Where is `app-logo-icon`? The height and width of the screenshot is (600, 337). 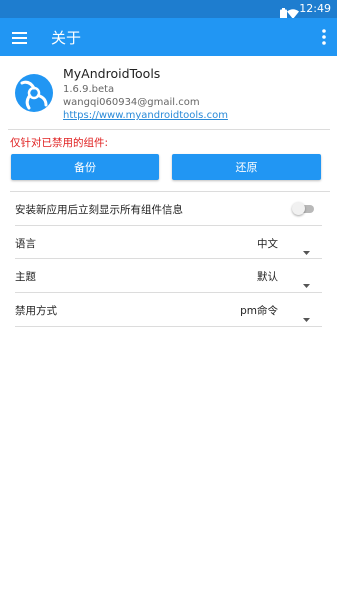
app-logo-icon is located at coordinates (34, 93).